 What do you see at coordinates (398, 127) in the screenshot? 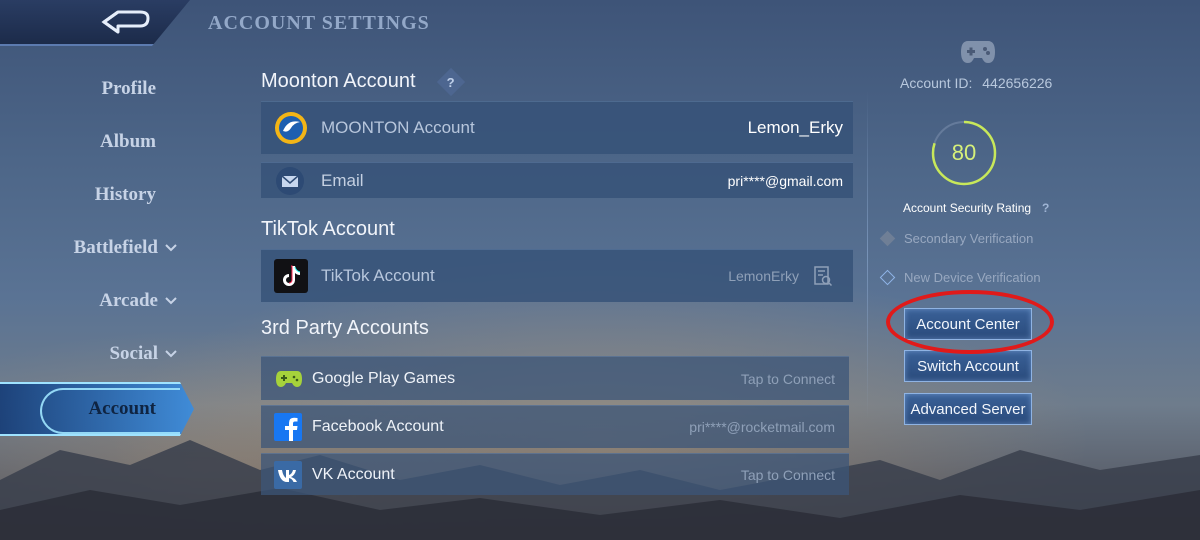
I see `row-label: MOONTON Account` at bounding box center [398, 127].